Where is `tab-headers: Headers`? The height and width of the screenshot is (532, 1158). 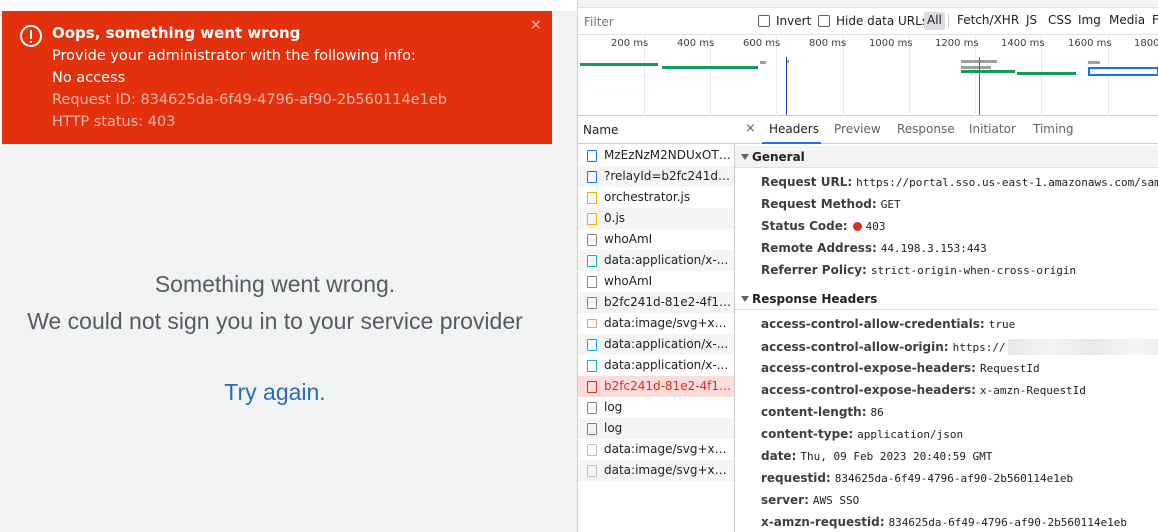 tab-headers: Headers is located at coordinates (794, 129).